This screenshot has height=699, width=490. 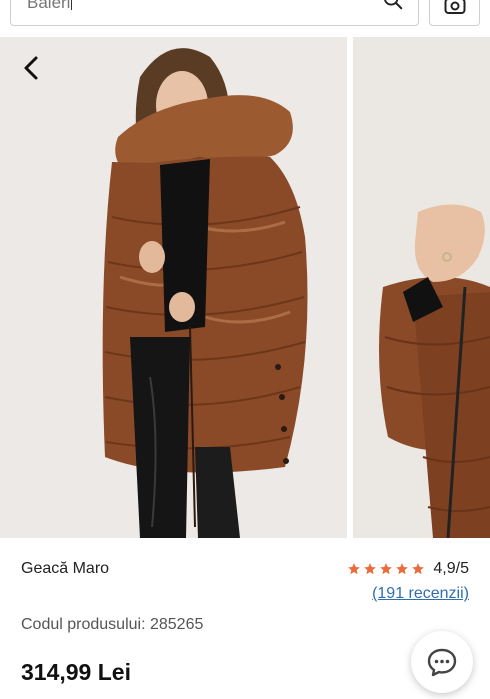 I want to click on product-code-label: Codul produsului:, so click(x=83, y=624).